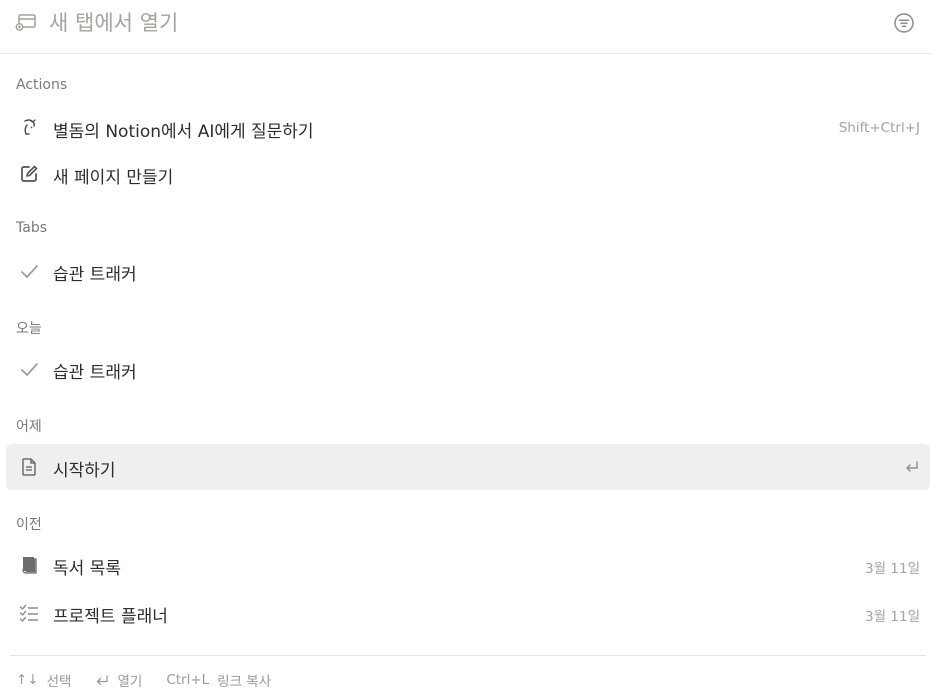  What do you see at coordinates (29, 329) in the screenshot?
I see `section-header-today: 오늘` at bounding box center [29, 329].